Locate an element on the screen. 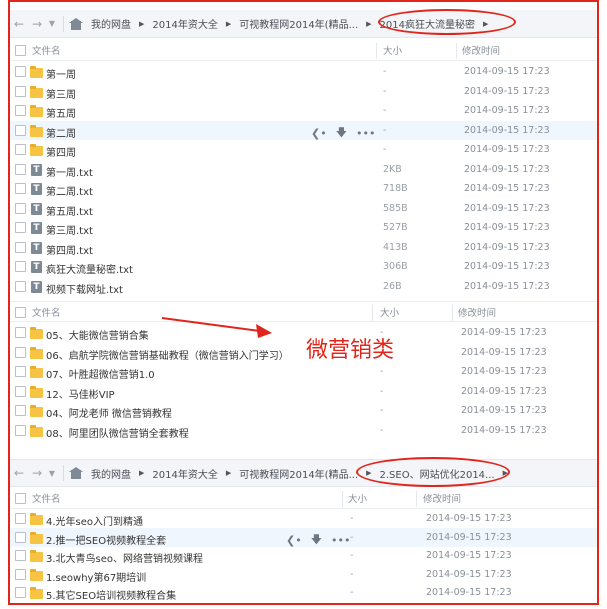 This screenshot has height=609, width=607. file-name: 第四周 is located at coordinates (61, 151).